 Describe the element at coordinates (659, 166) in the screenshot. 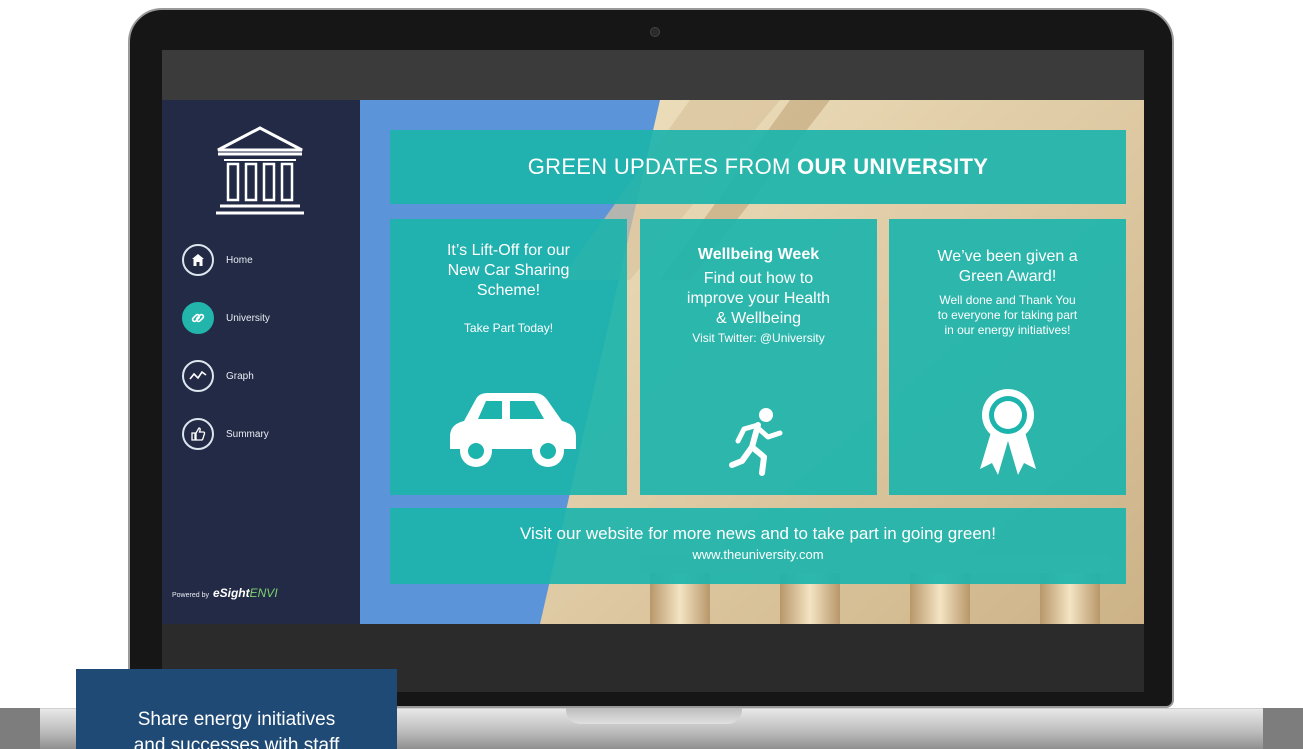

I see `page-title-plain: GREEN UPDATES FROM` at that location.